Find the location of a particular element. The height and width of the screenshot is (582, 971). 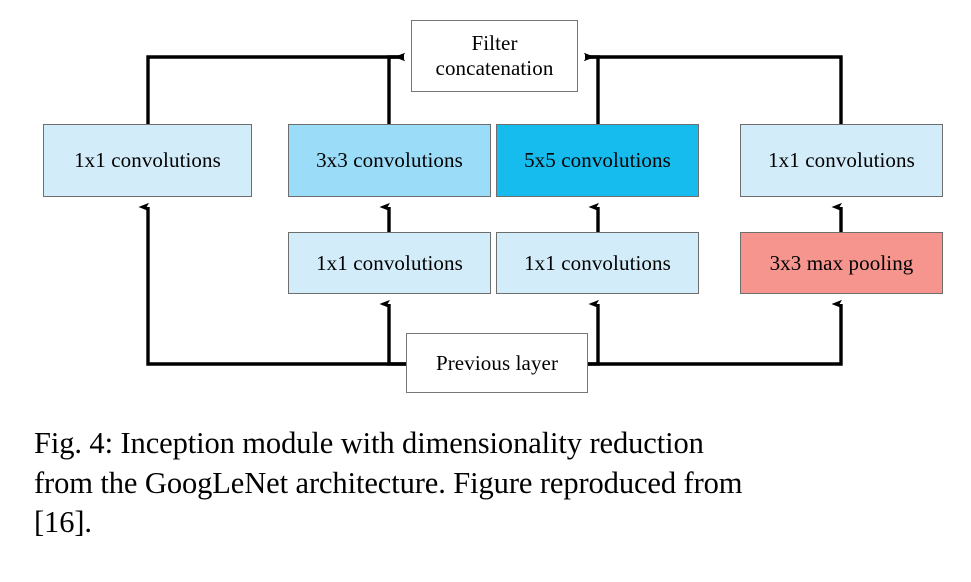

node-conv1x1-mid2-label: 1x1 convolutions is located at coordinates (597, 262).